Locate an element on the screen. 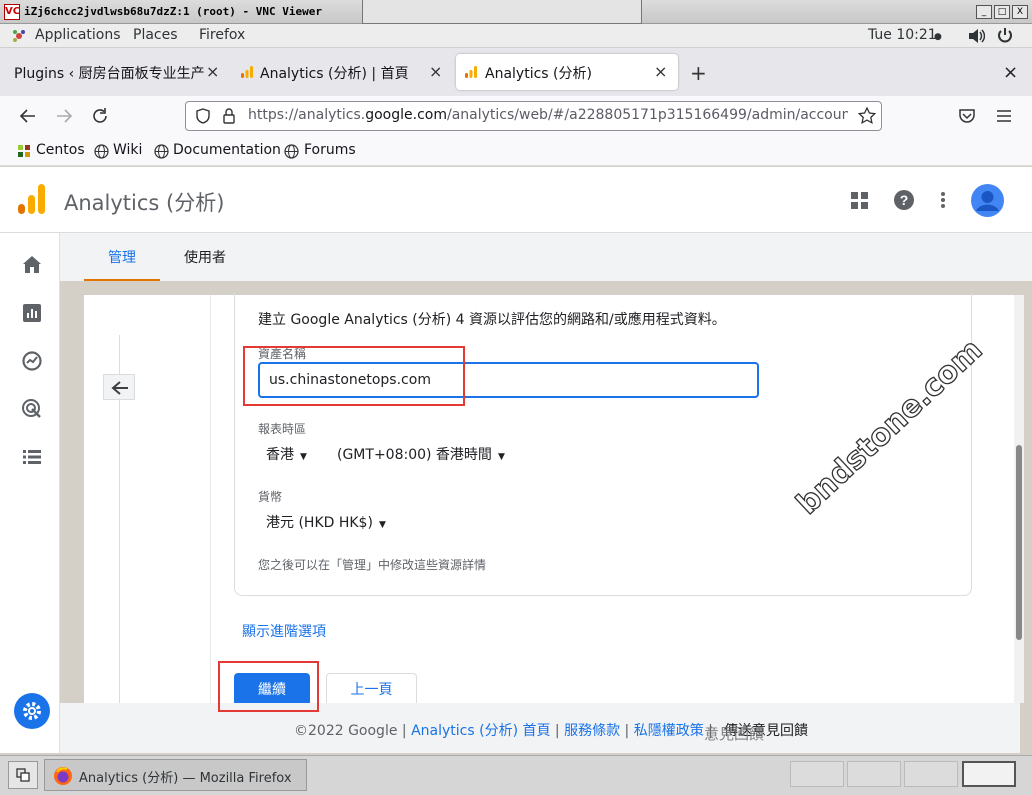 The image size is (1032, 795). footer-terms-link: 服務條款 is located at coordinates (592, 731).